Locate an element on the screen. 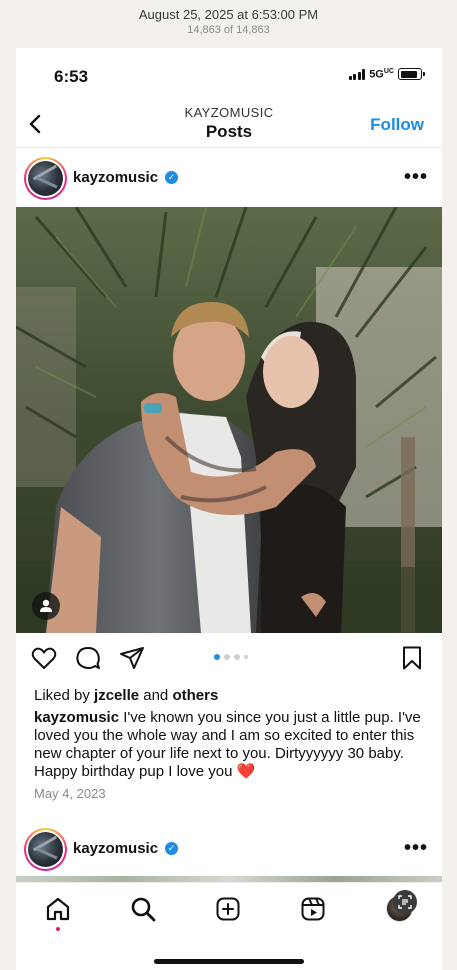 The width and height of the screenshot is (457, 970). save-bookmark-icon is located at coordinates (412, 658).